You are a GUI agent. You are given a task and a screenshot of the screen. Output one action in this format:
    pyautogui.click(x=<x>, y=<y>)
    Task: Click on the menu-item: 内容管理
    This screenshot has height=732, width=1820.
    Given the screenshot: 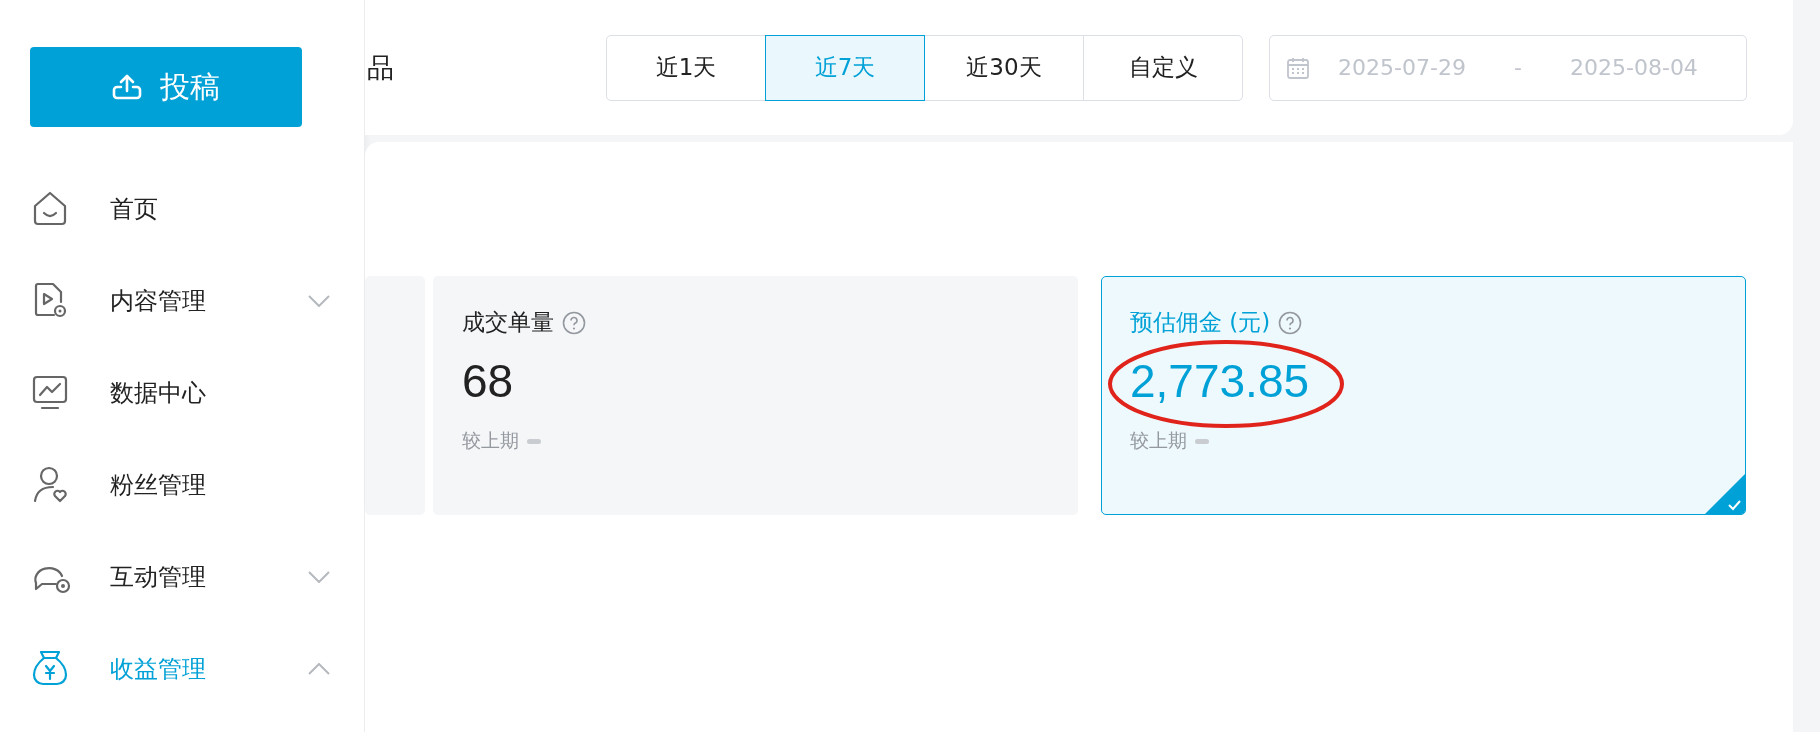 What is the action you would take?
    pyautogui.click(x=209, y=301)
    